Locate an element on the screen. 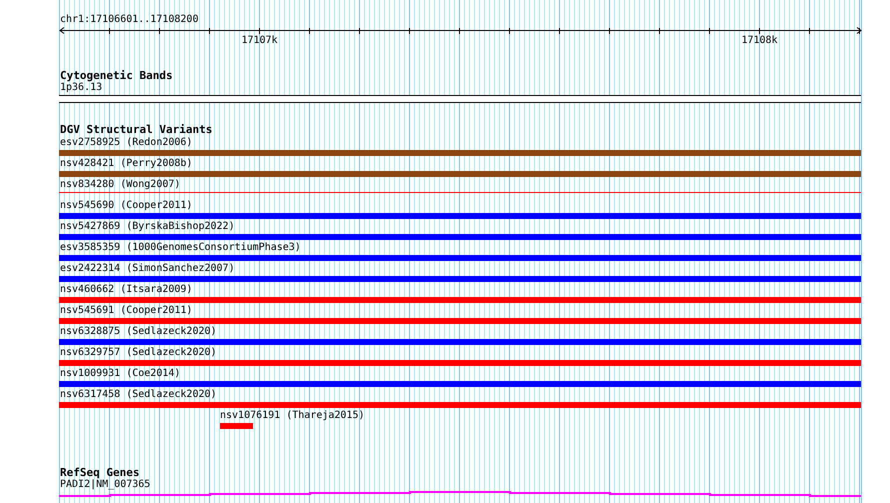 This screenshot has height=503, width=890. tick-label: 17107k is located at coordinates (259, 41).